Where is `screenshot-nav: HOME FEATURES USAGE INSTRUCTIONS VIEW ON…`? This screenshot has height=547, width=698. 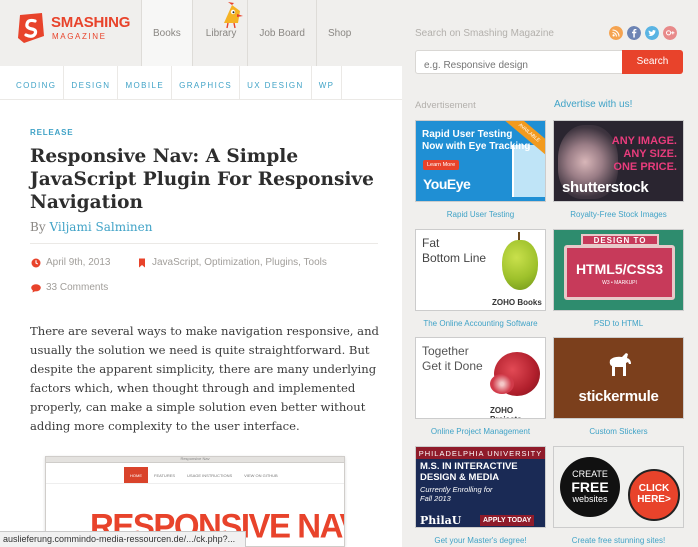
screenshot-nav: HOME FEATURES USAGE INSTRUCTIONS VIEW ON… is located at coordinates (204, 475).